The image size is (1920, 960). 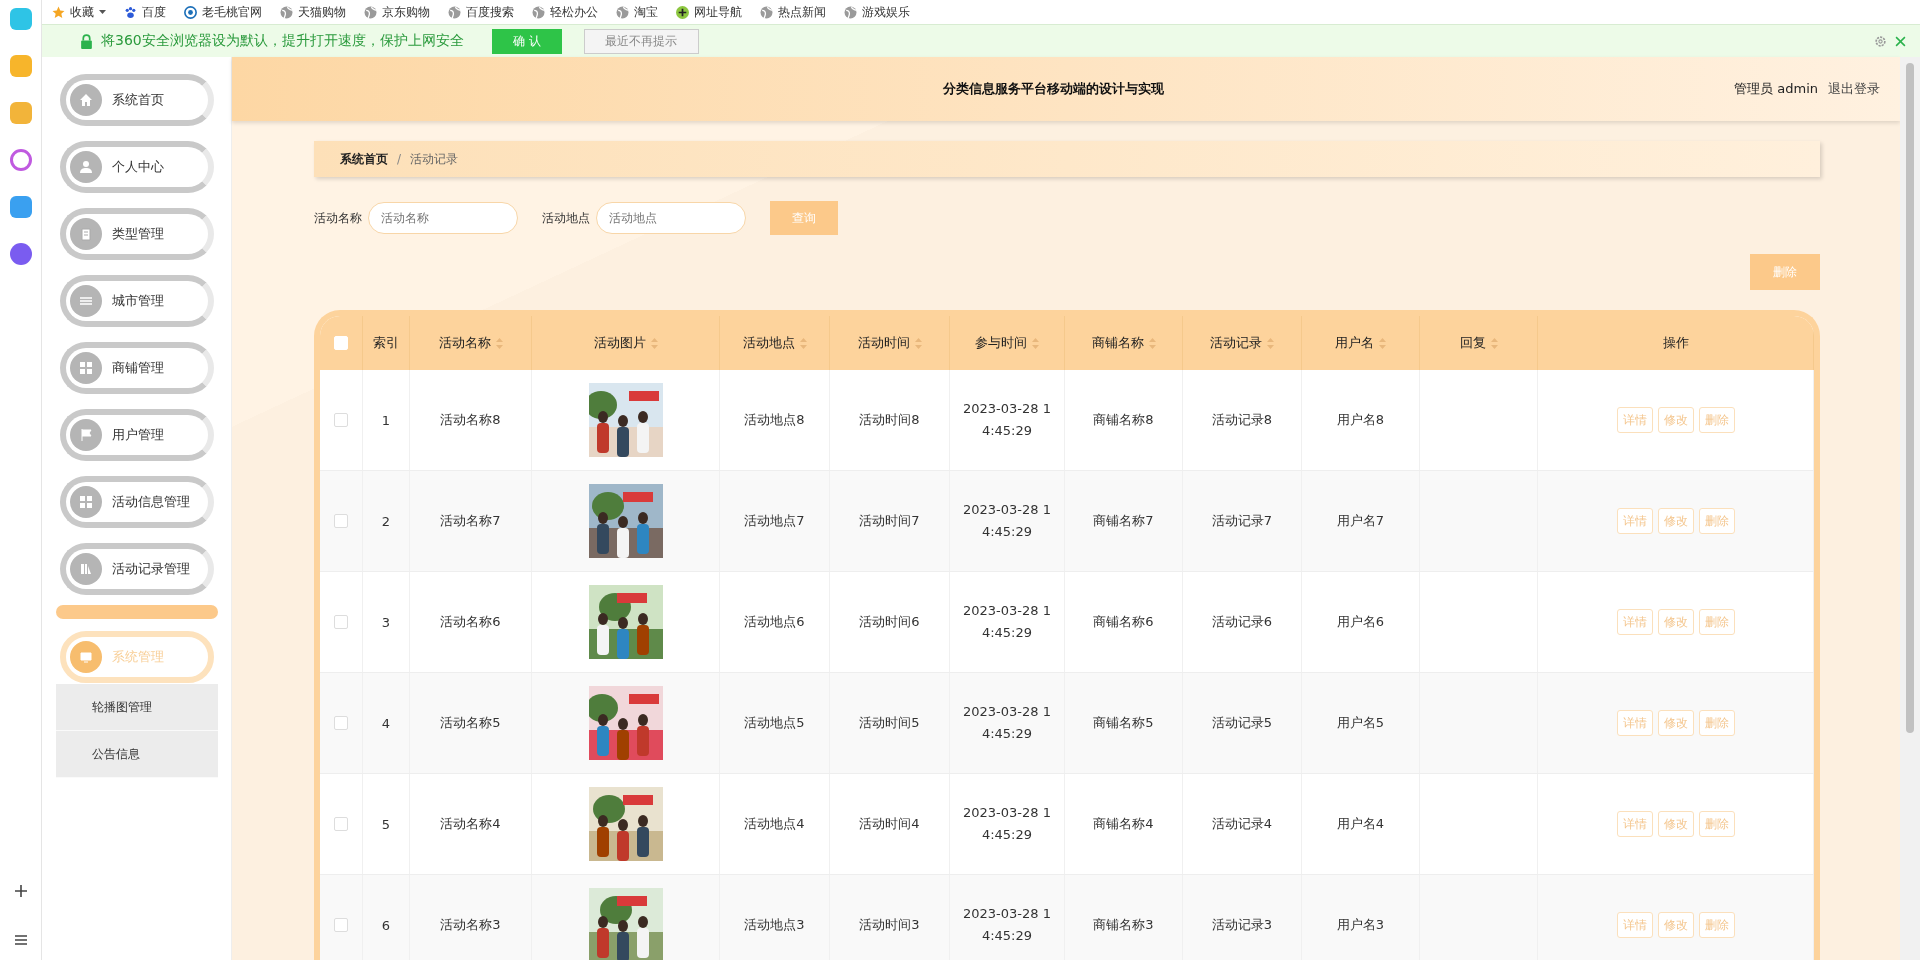 What do you see at coordinates (136, 707) in the screenshot?
I see `submenu-item: 轮播图管理` at bounding box center [136, 707].